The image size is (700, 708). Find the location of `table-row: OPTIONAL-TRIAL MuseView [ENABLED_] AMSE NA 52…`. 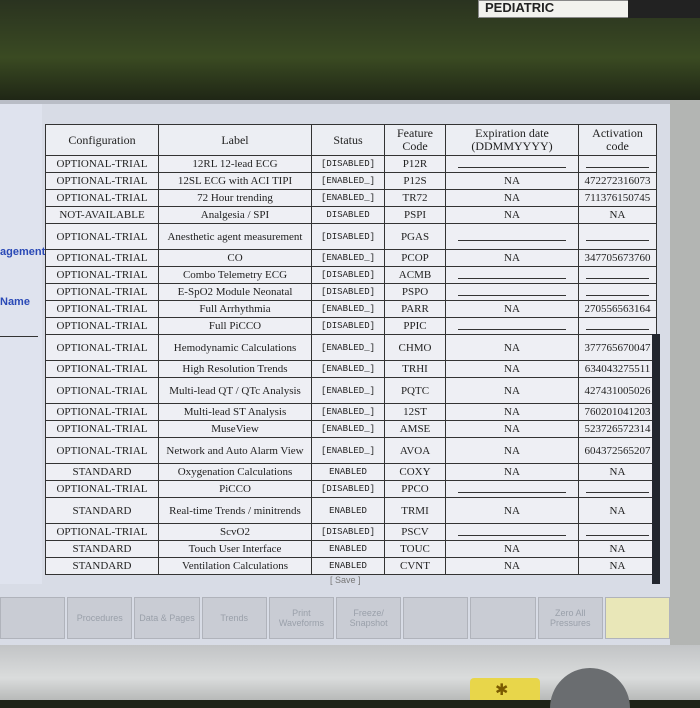

table-row: OPTIONAL-TRIAL MuseView [ENABLED_] AMSE NA 52… is located at coordinates (351, 429).